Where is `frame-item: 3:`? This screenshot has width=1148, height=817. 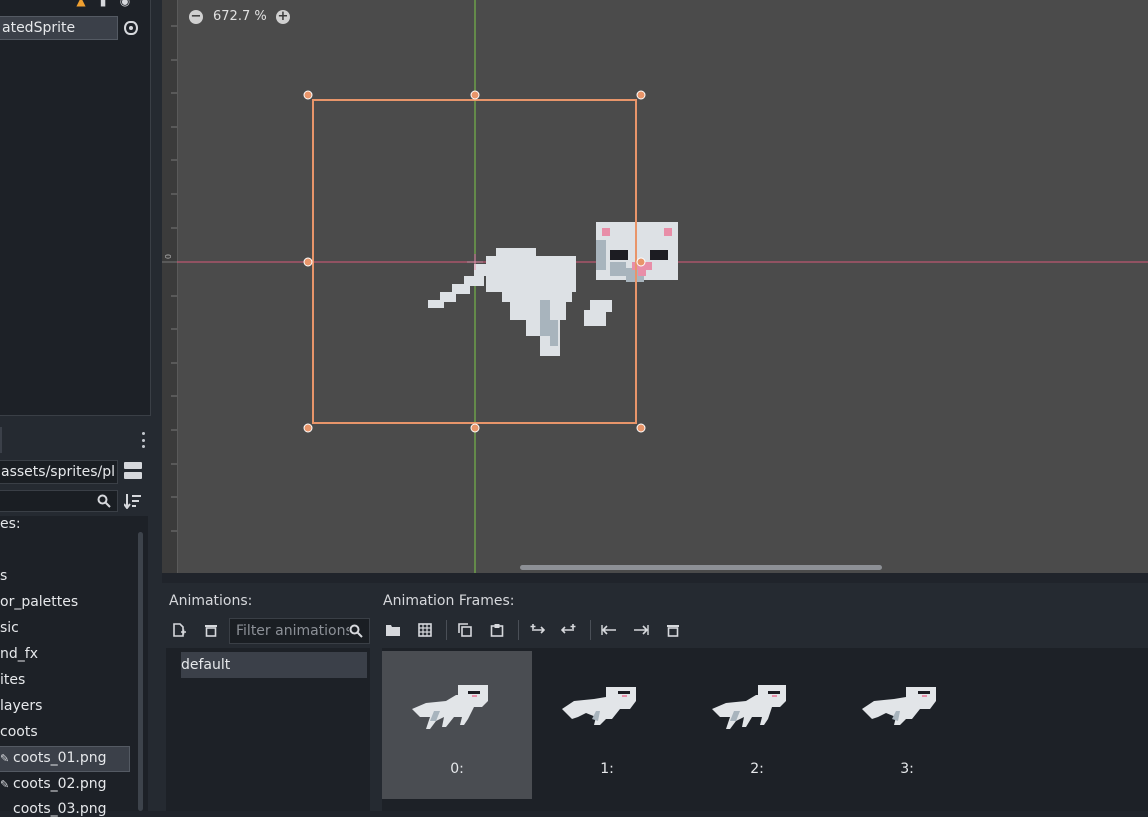
frame-item: 3: is located at coordinates (907, 725).